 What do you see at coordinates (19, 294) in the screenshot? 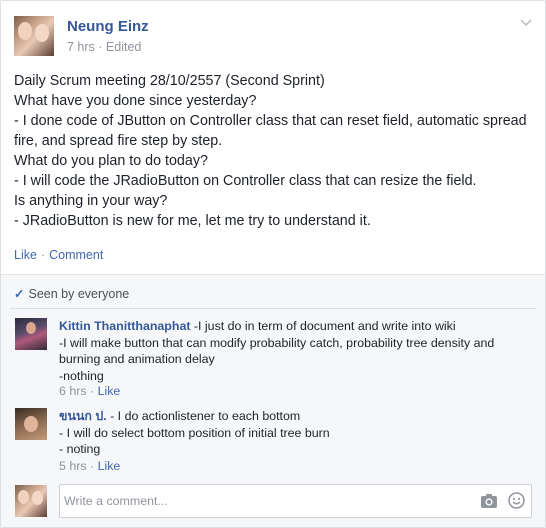
I see `checkmark-icon: ✓` at bounding box center [19, 294].